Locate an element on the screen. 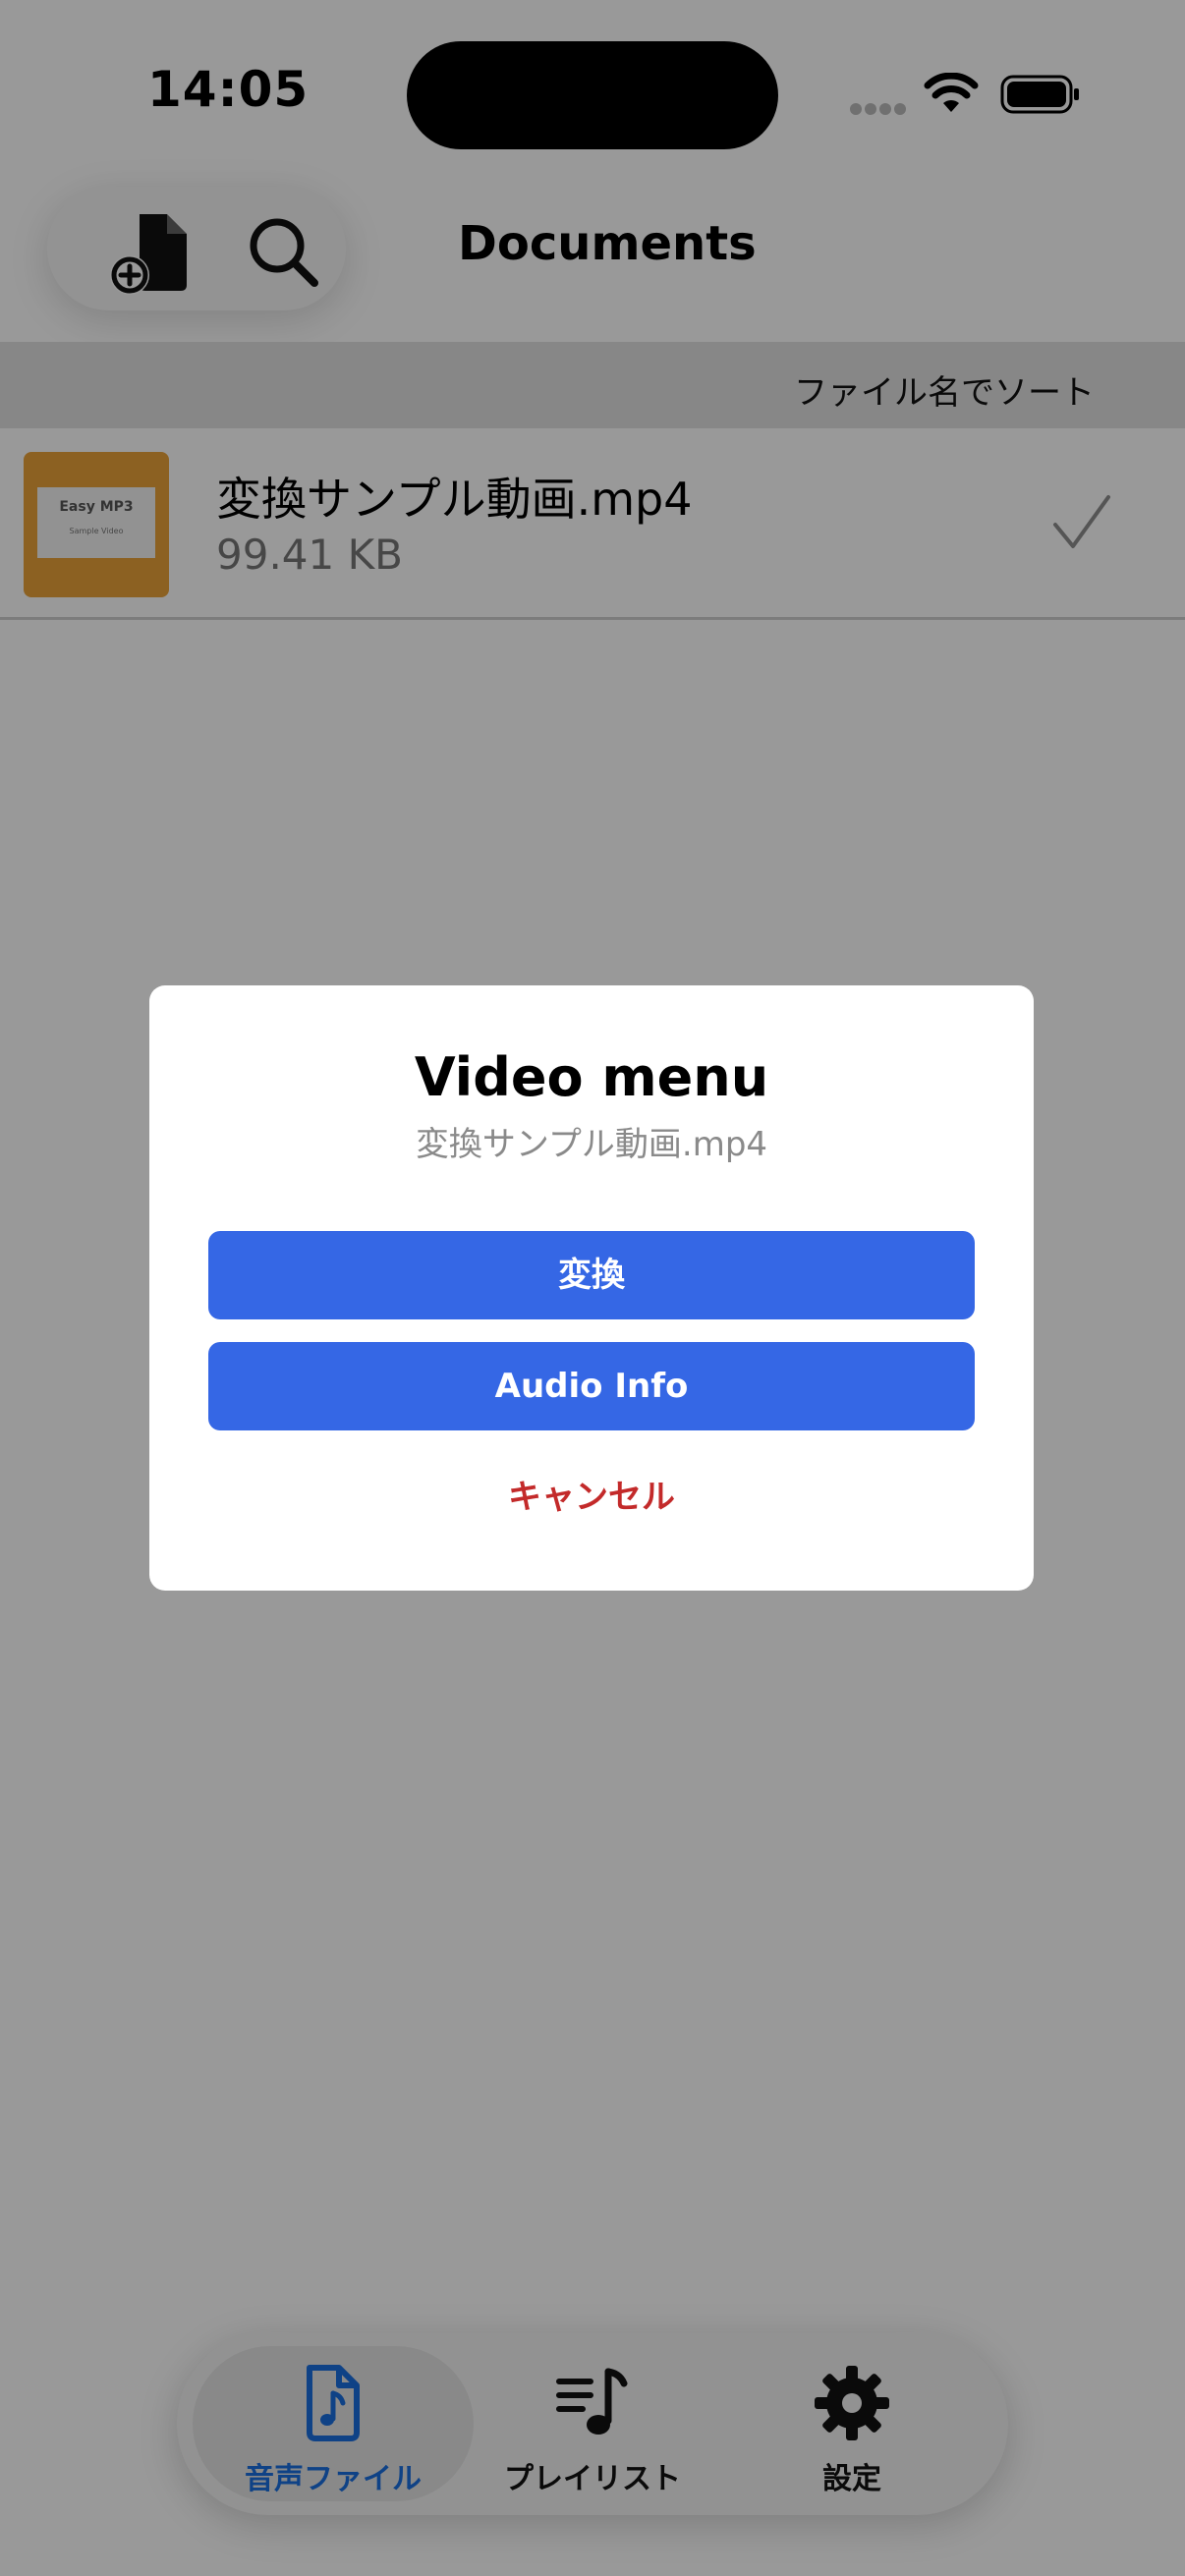 This screenshot has width=1185, height=2576. convert-button: 変換 is located at coordinates (592, 1275).